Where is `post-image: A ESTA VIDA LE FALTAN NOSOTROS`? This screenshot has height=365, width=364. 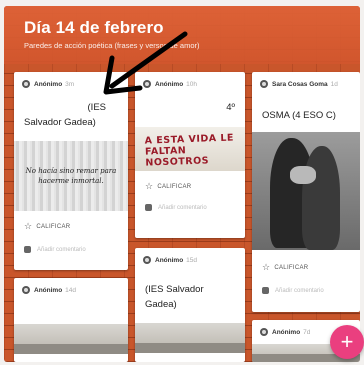 post-image: A ESTA VIDA LE FALTAN NOSOTROS is located at coordinates (190, 149).